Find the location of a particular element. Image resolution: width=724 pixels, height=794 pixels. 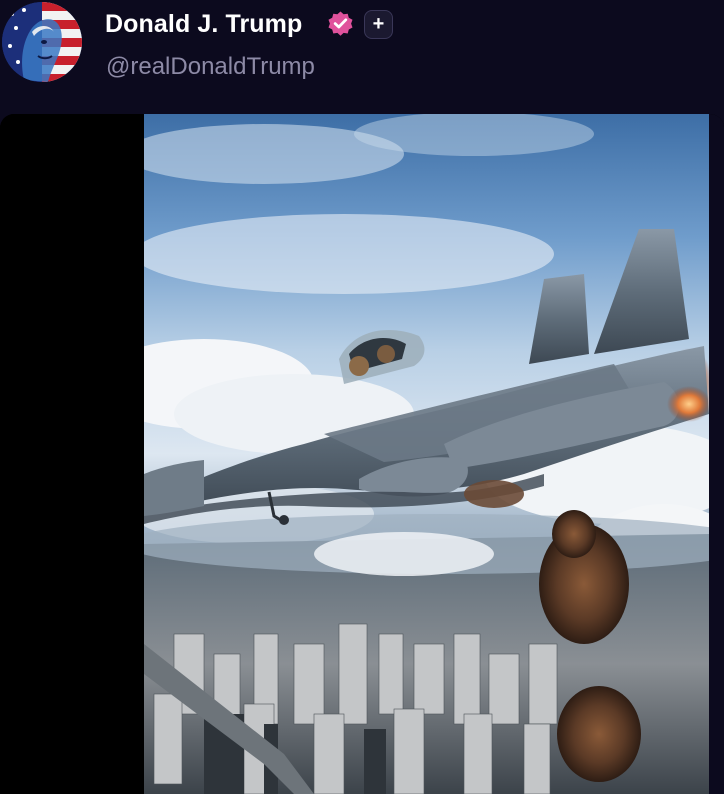

post-header: Donald J. Trump + @realDonaldTrump is located at coordinates (362, 56).